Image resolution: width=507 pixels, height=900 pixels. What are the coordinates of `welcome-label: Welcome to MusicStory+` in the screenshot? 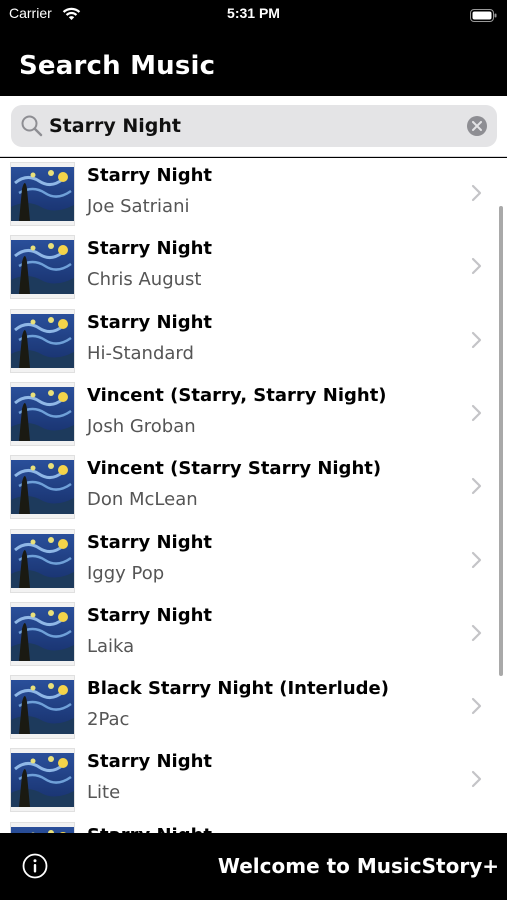 It's located at (358, 866).